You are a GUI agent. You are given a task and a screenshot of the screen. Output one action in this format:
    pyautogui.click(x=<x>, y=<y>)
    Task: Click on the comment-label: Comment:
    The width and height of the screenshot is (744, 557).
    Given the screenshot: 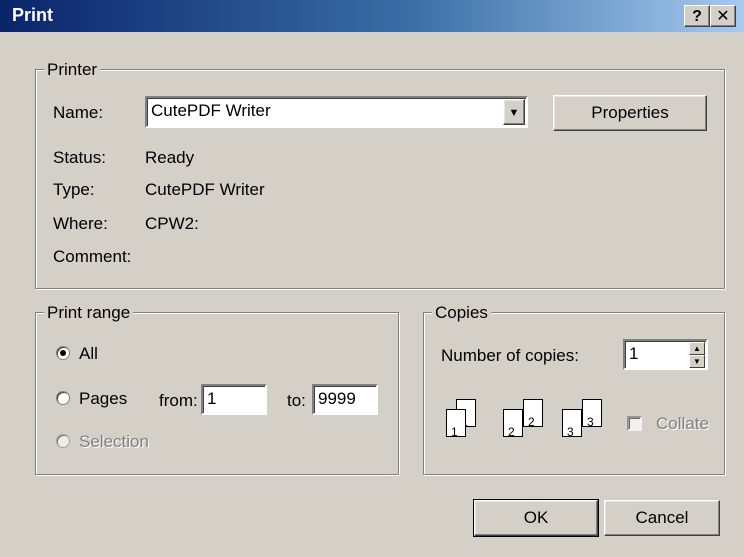 What is the action you would take?
    pyautogui.click(x=92, y=256)
    